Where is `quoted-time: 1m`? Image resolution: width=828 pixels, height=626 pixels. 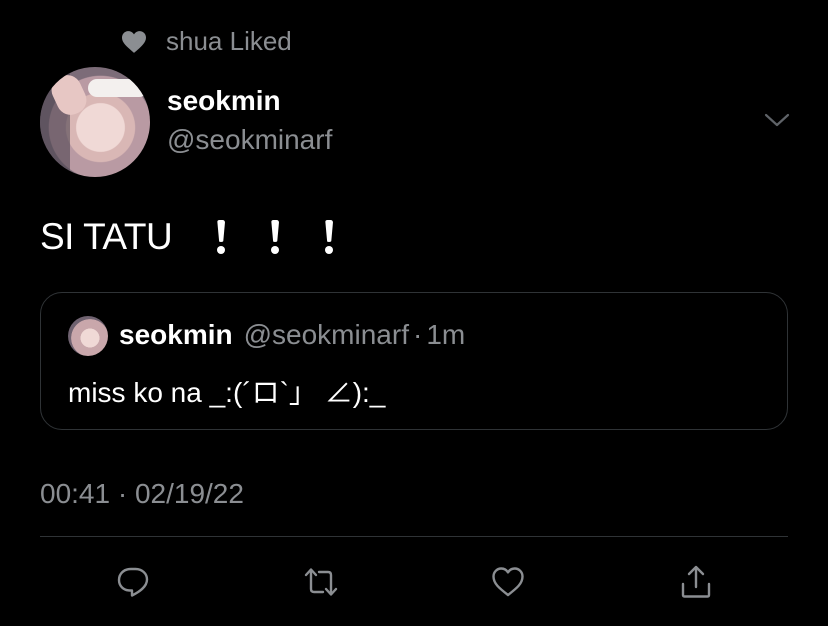
quoted-time: 1m is located at coordinates (446, 334).